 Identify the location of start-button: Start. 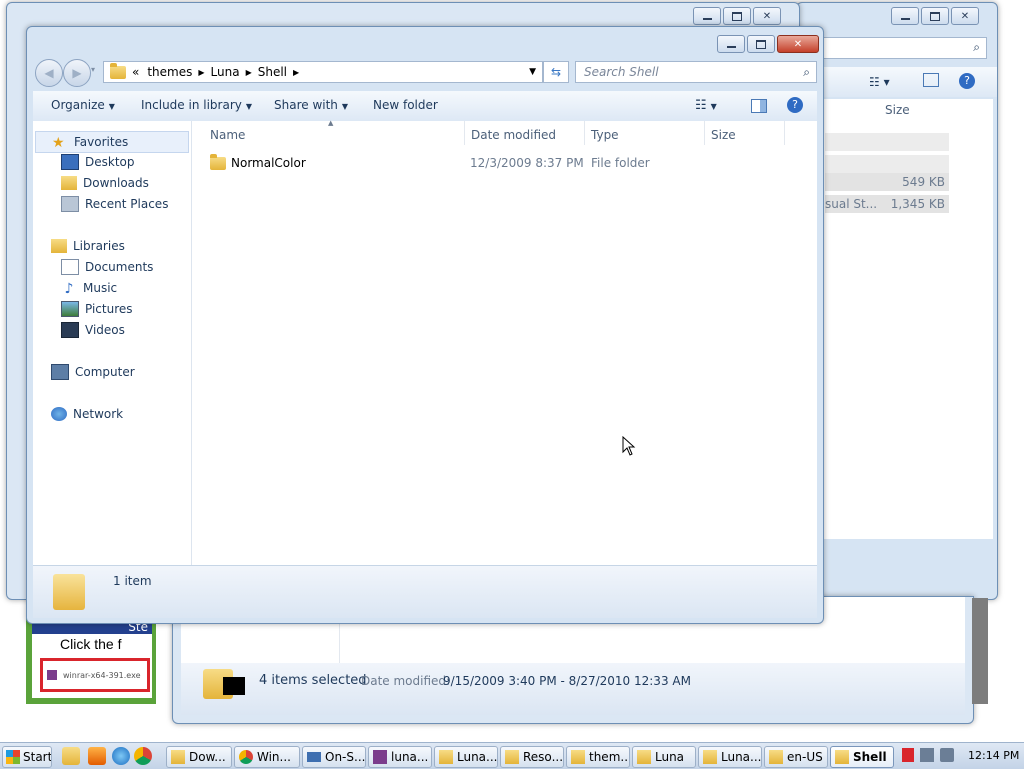
(27, 757).